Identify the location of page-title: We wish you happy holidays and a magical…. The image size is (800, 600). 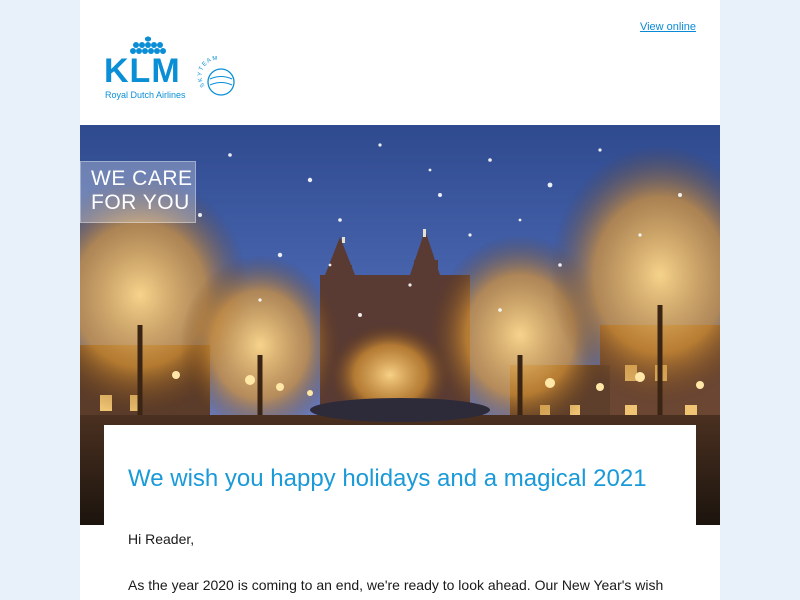
(387, 478).